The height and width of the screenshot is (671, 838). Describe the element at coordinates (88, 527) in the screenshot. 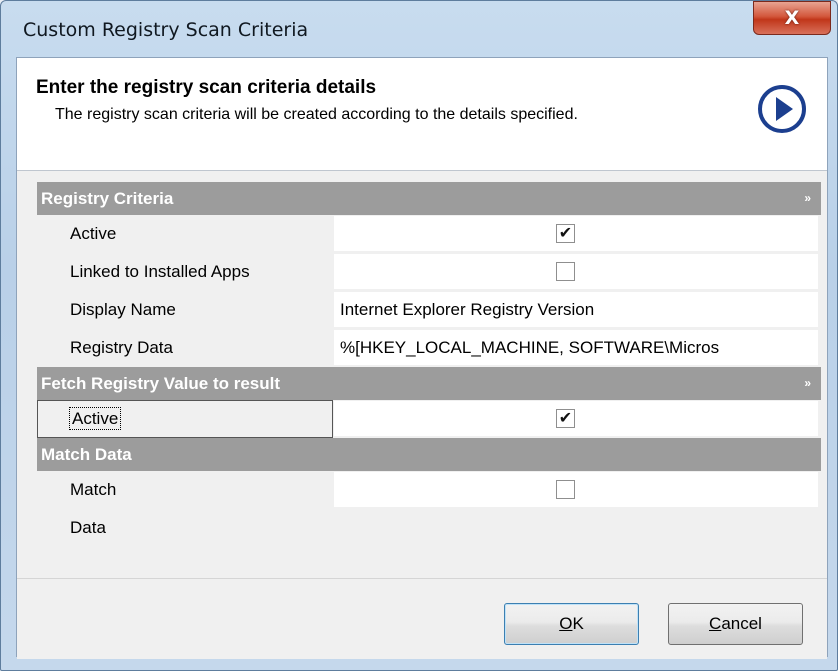

I see `property-label: Data` at that location.